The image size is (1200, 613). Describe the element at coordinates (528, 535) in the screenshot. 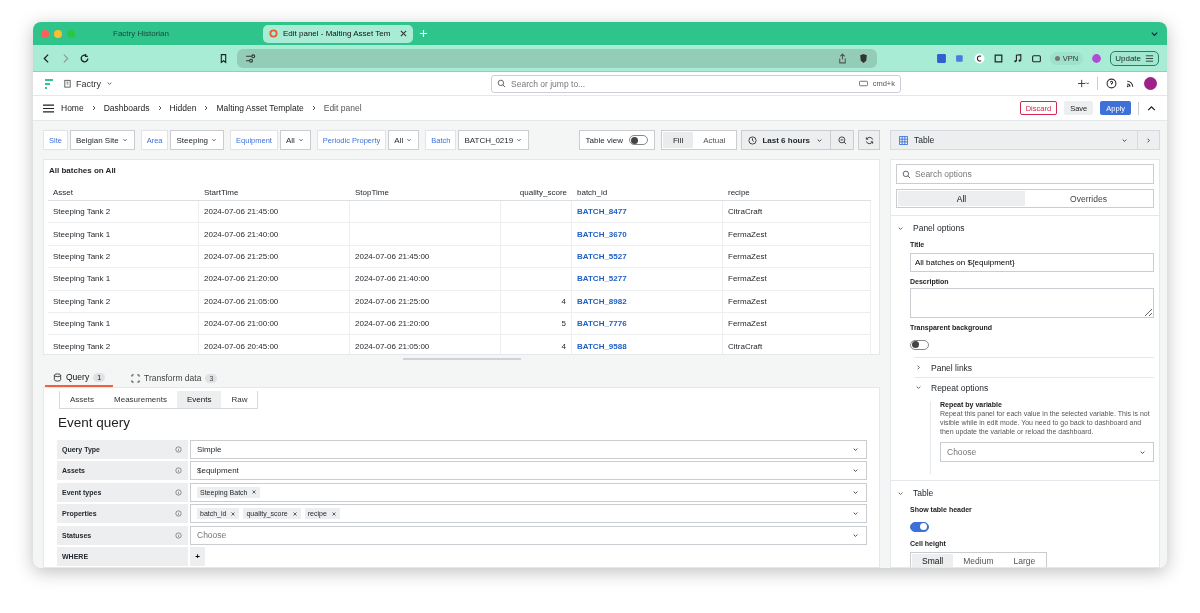

I see `select-field: Choose` at that location.